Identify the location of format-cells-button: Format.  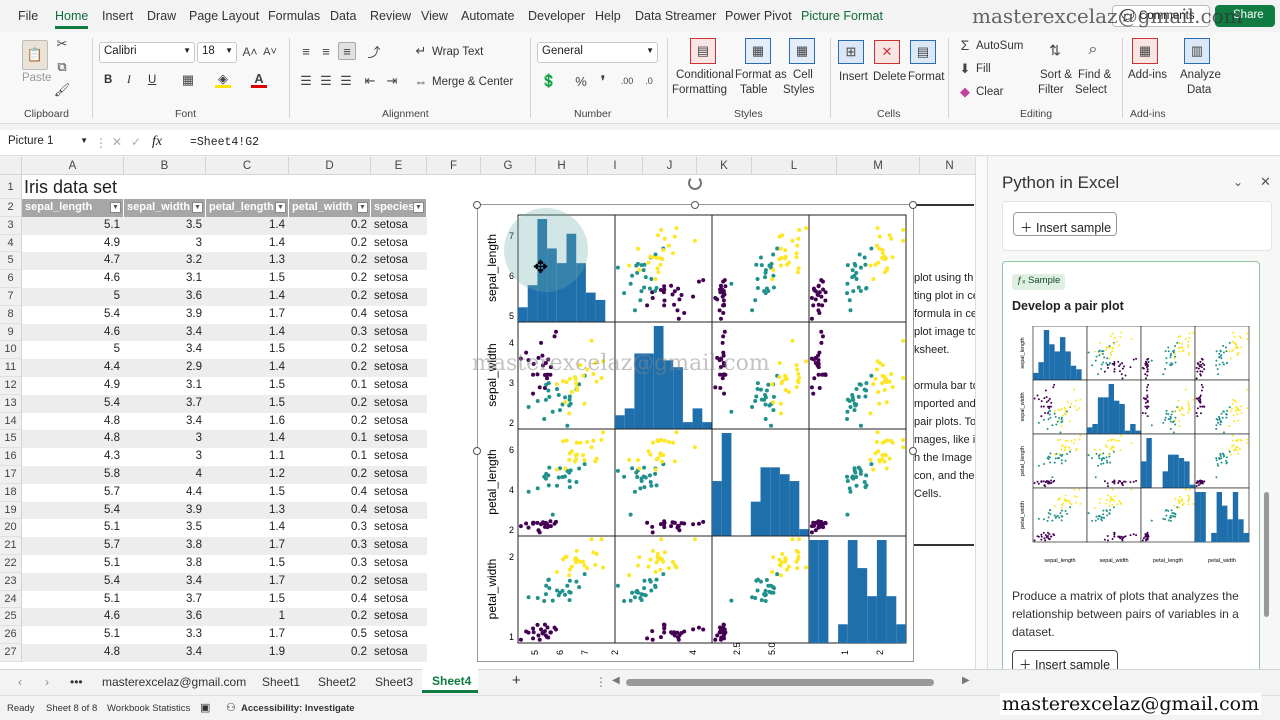
(926, 77).